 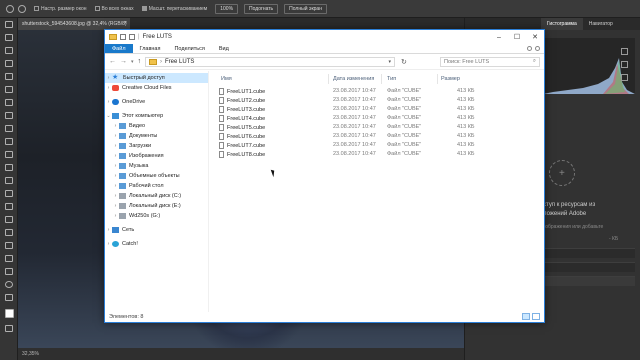 What do you see at coordinates (156, 166) in the screenshot?
I see `nav-item-music: › Музыка` at bounding box center [156, 166].